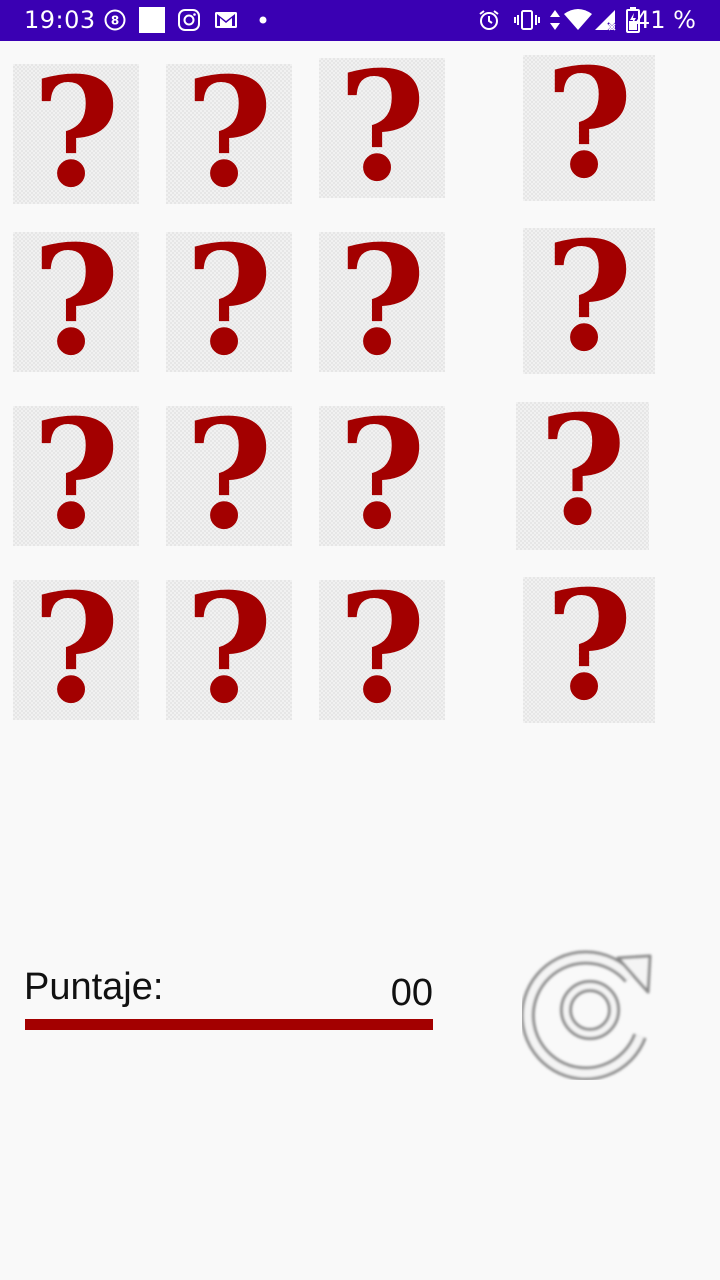 The height and width of the screenshot is (1280, 720). I want to click on battery-percent: 41 %, so click(665, 20).